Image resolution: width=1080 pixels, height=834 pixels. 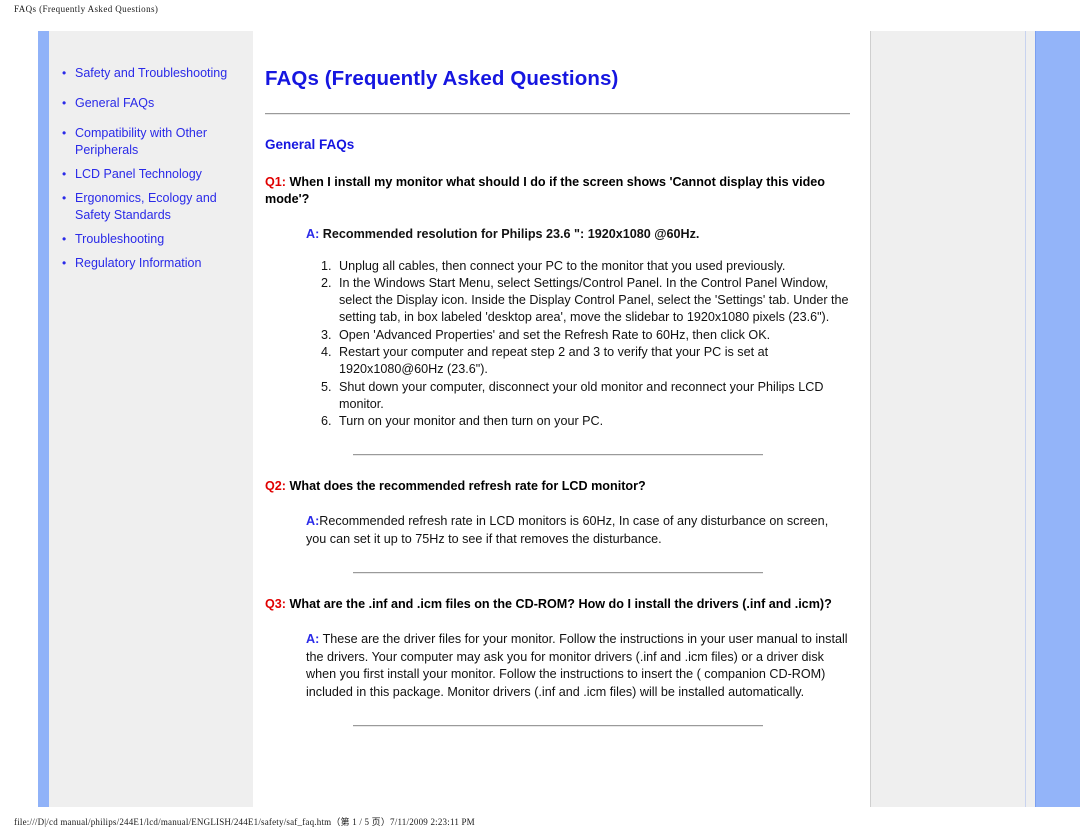 What do you see at coordinates (442, 78) in the screenshot?
I see `page-title: FAQs (Frequently Asked Questions)` at bounding box center [442, 78].